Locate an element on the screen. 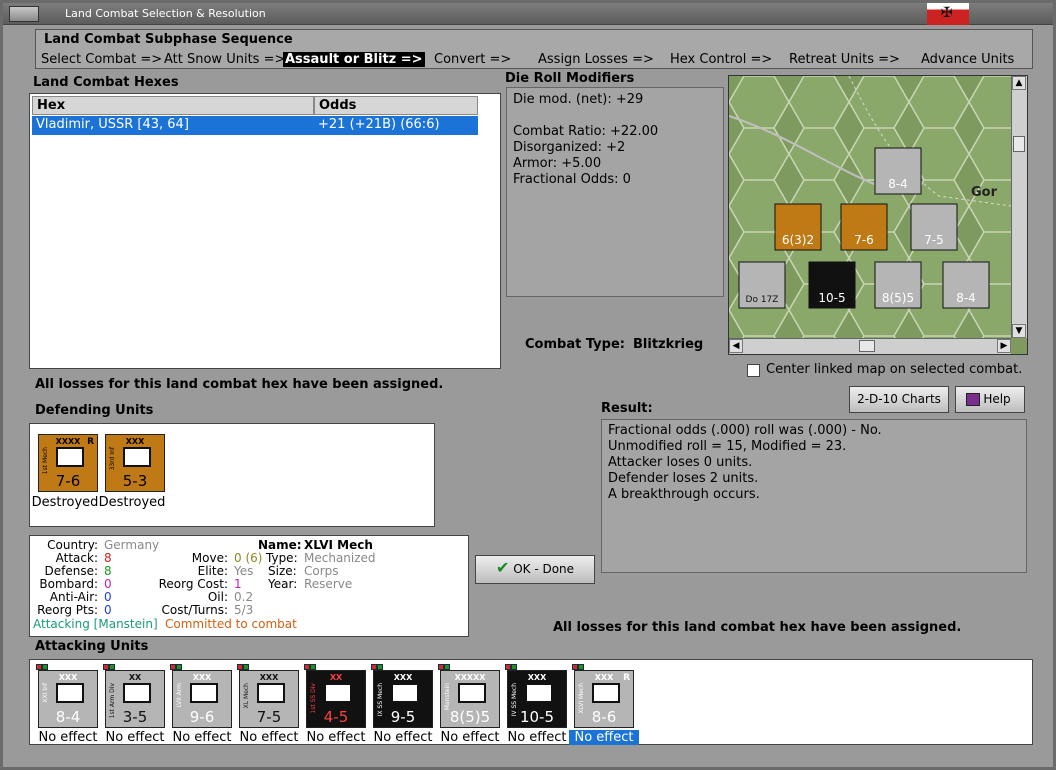 This screenshot has width=1056, height=770. col-odds: Odds is located at coordinates (396, 105).